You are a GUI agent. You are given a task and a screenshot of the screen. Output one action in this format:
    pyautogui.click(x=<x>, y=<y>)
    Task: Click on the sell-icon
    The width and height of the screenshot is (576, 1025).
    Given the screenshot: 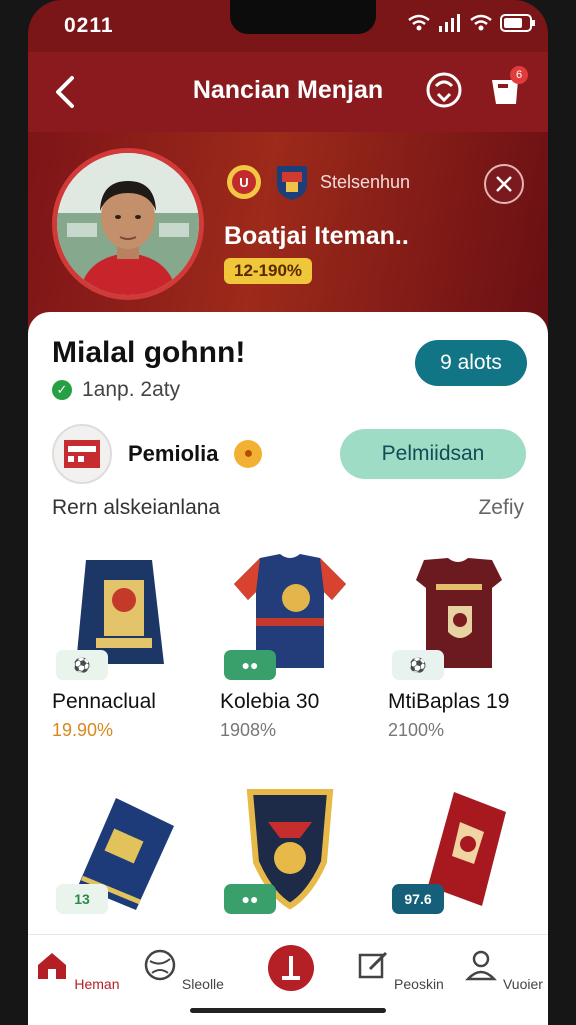 What is the action you would take?
    pyautogui.click(x=291, y=968)
    